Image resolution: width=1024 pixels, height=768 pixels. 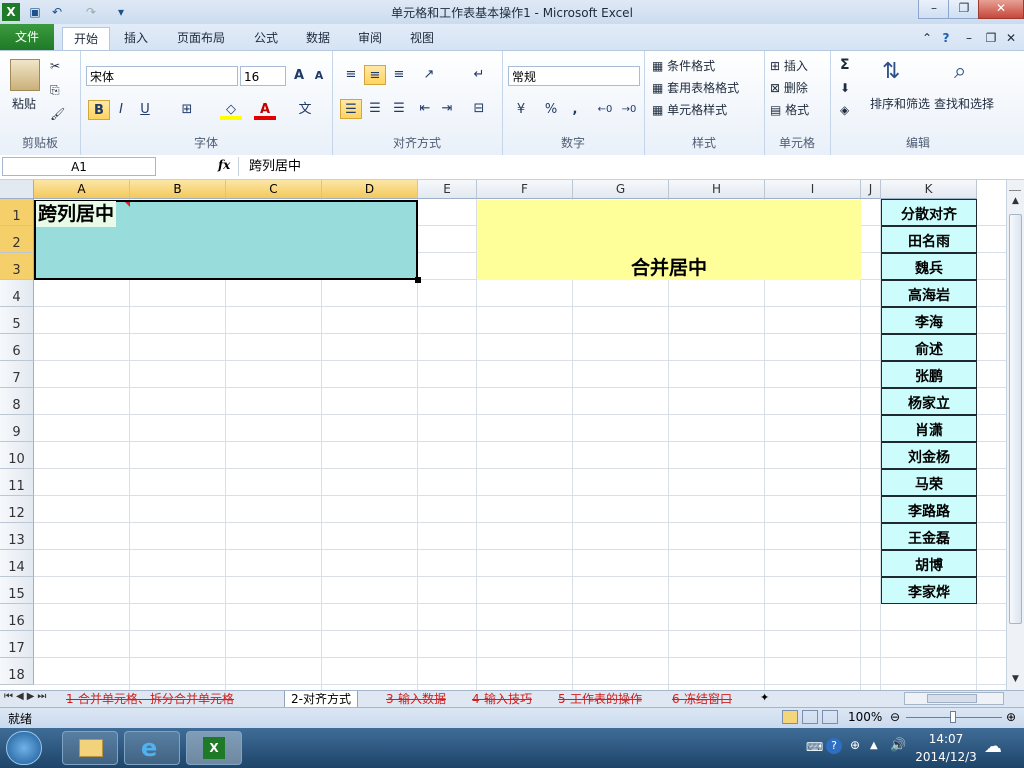 I want to click on show-hidden-icons: ▲, so click(x=874, y=745).